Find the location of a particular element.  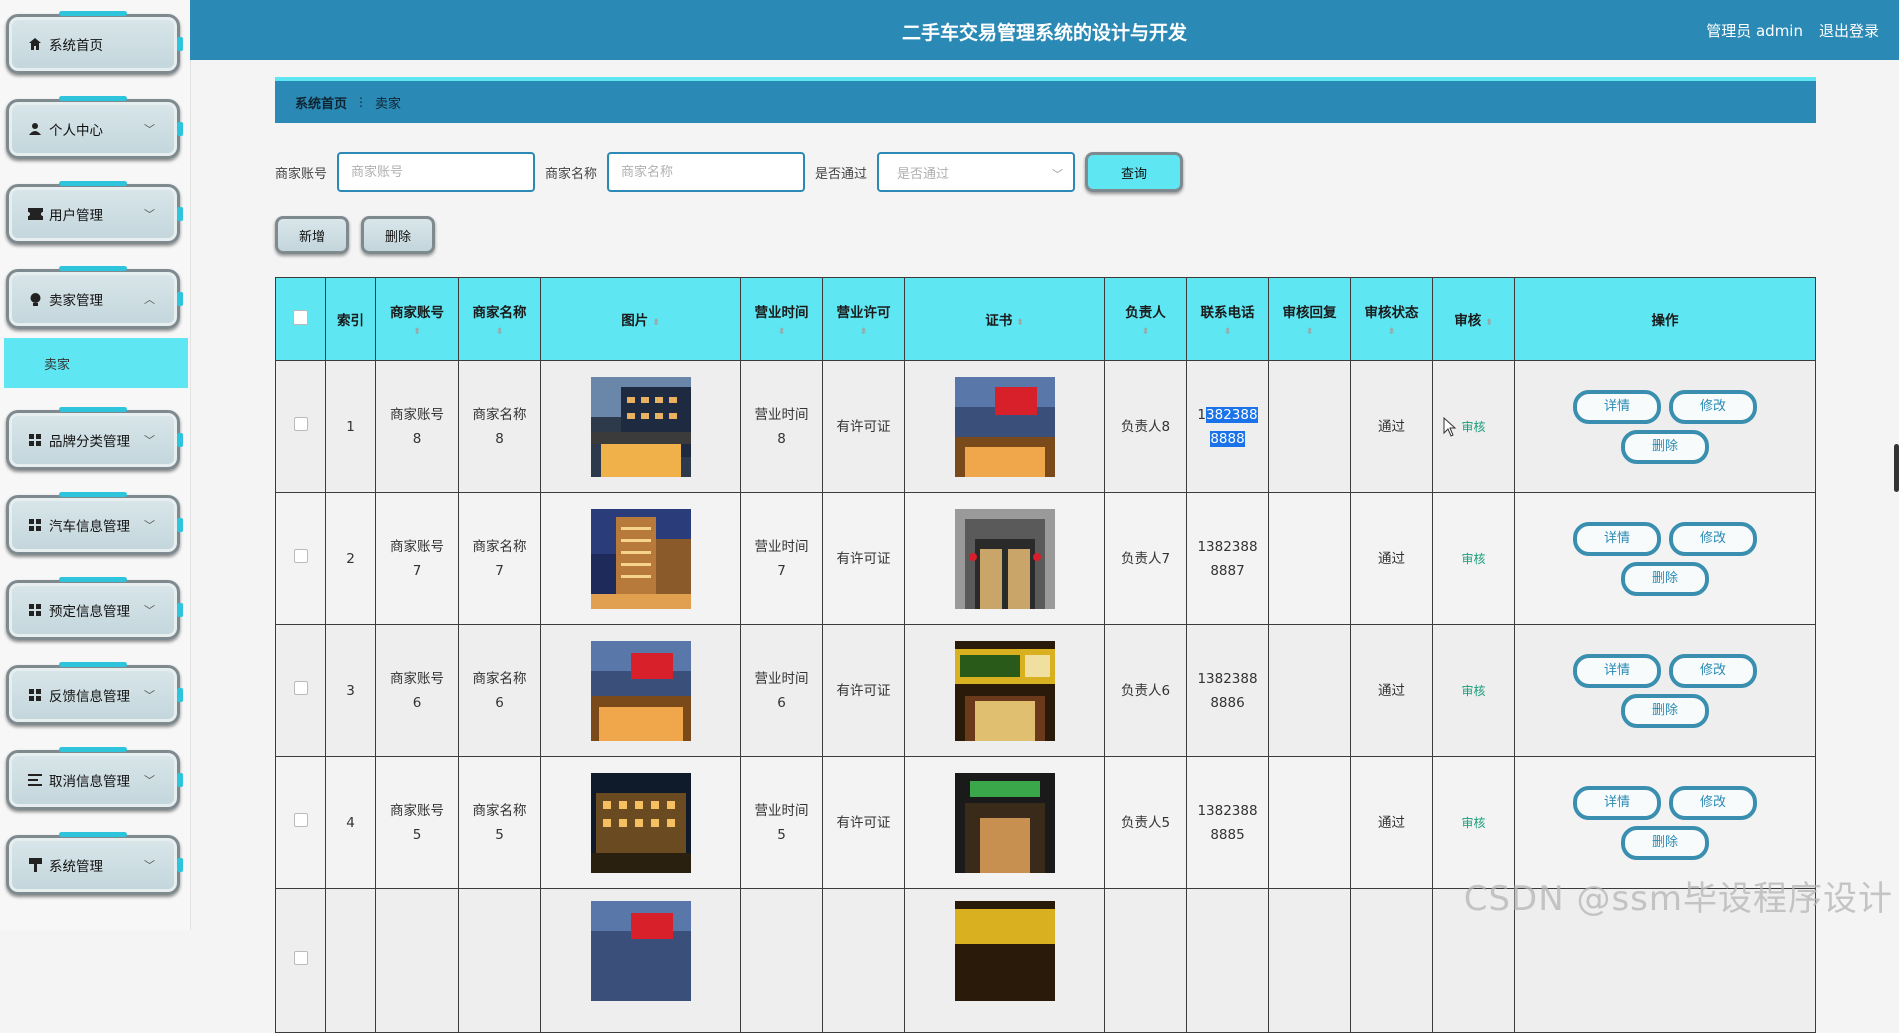

home-icon is located at coordinates (35, 44).